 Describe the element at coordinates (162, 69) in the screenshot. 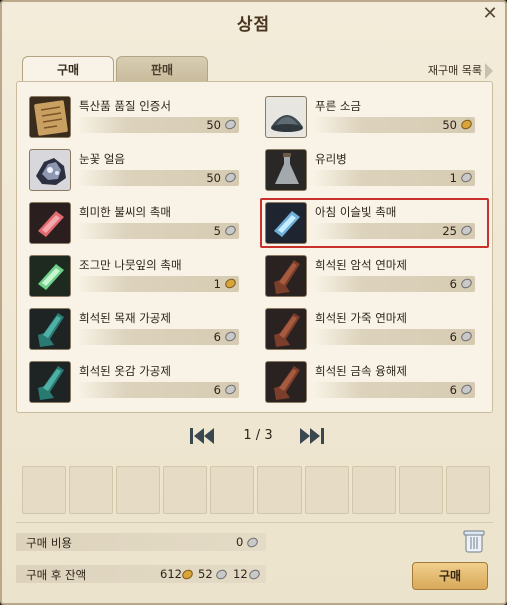

I see `tab-sell: 판매` at that location.